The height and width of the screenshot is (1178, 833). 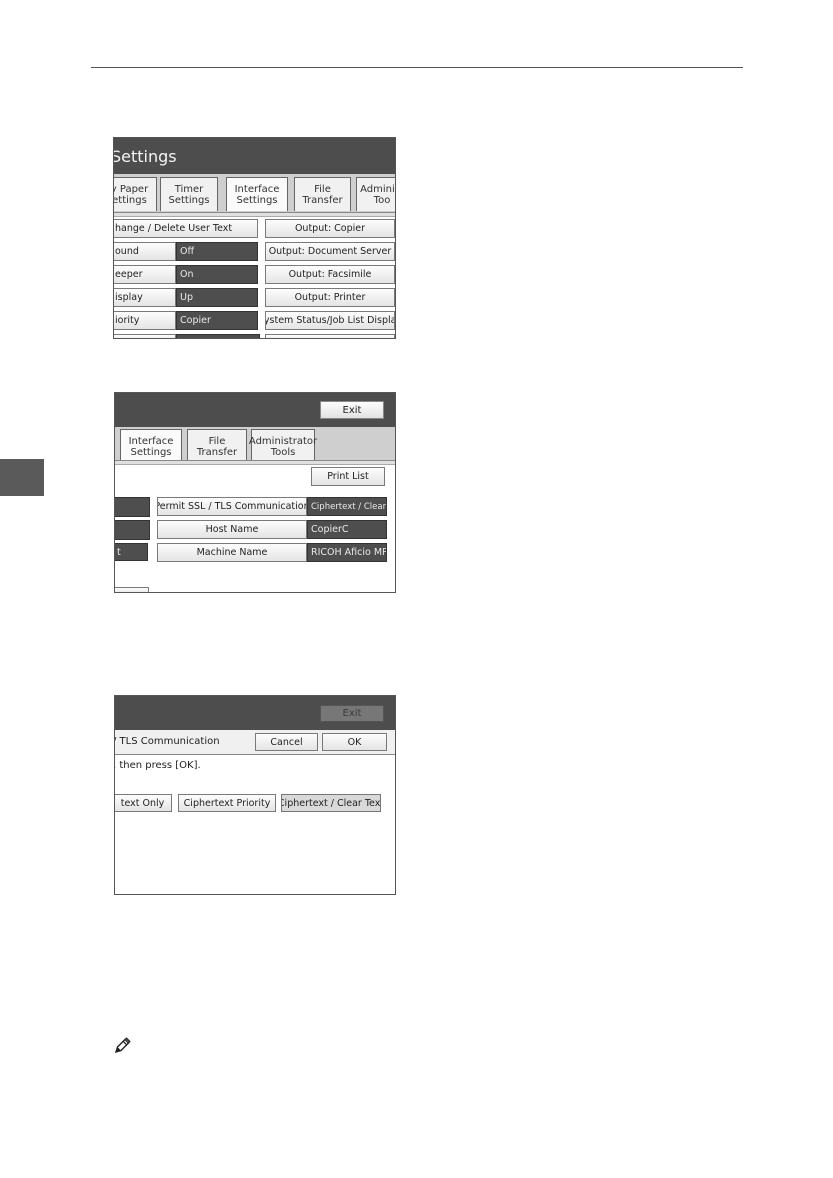 What do you see at coordinates (186, 228) in the screenshot?
I see `change-delete-user-text-button: hange / Delete User Text` at bounding box center [186, 228].